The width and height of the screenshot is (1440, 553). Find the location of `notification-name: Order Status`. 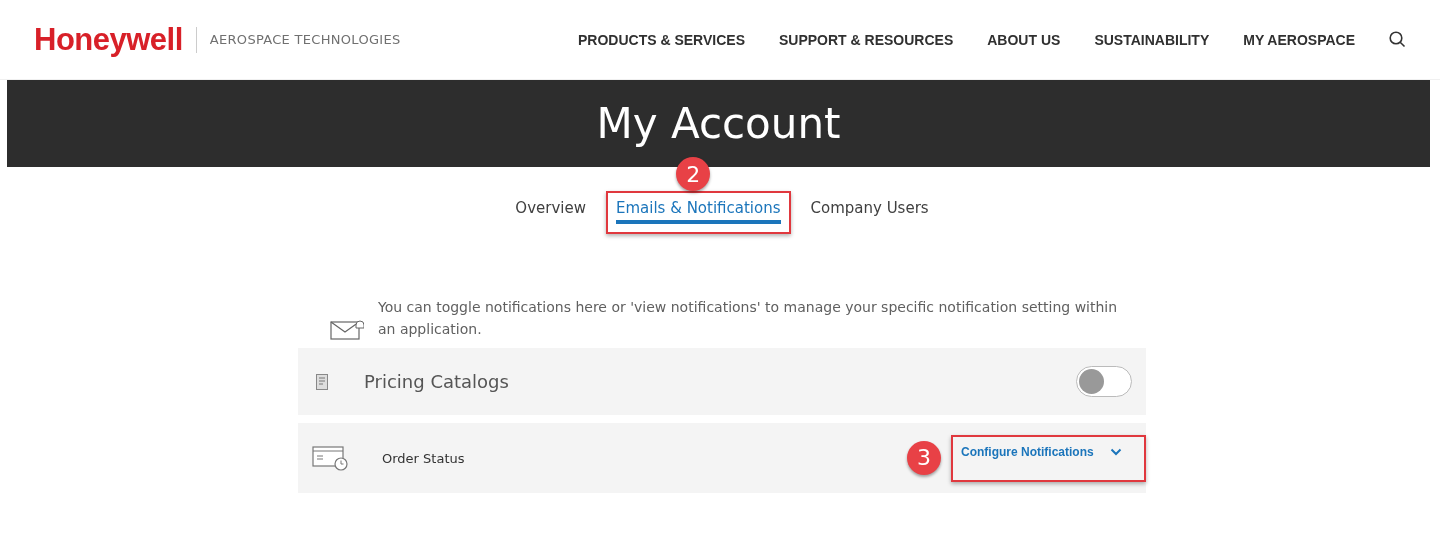

notification-name: Order Status is located at coordinates (423, 458).